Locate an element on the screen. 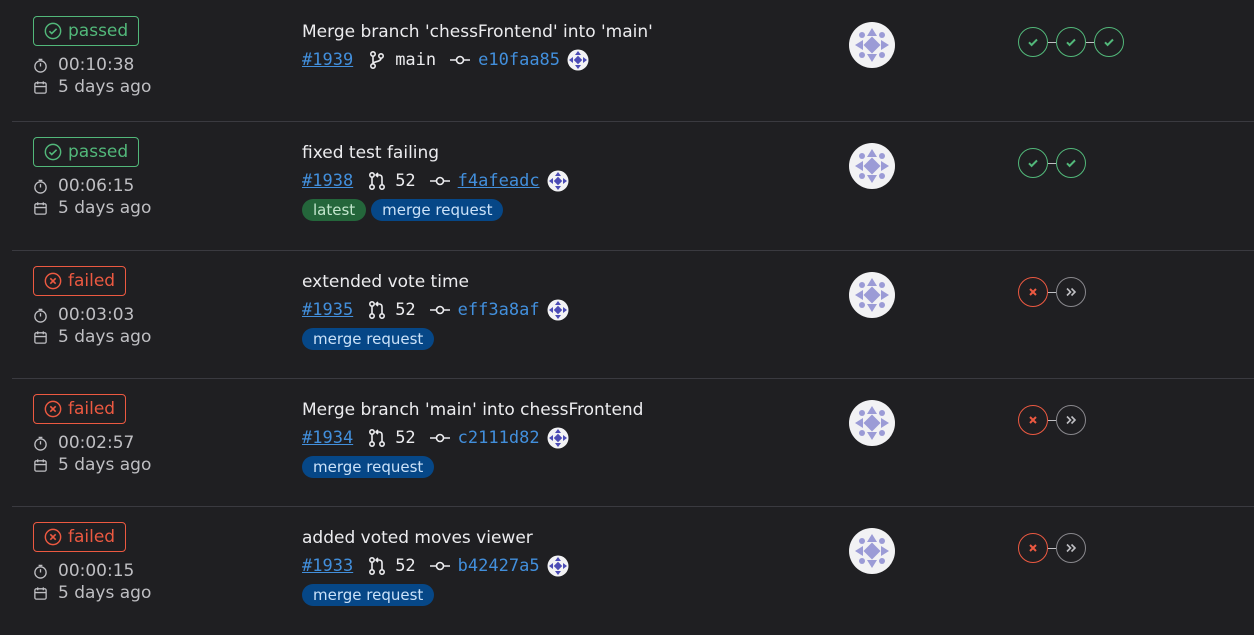 This screenshot has width=1254, height=635. pipeline-tags: merge request is located at coordinates (572, 467).